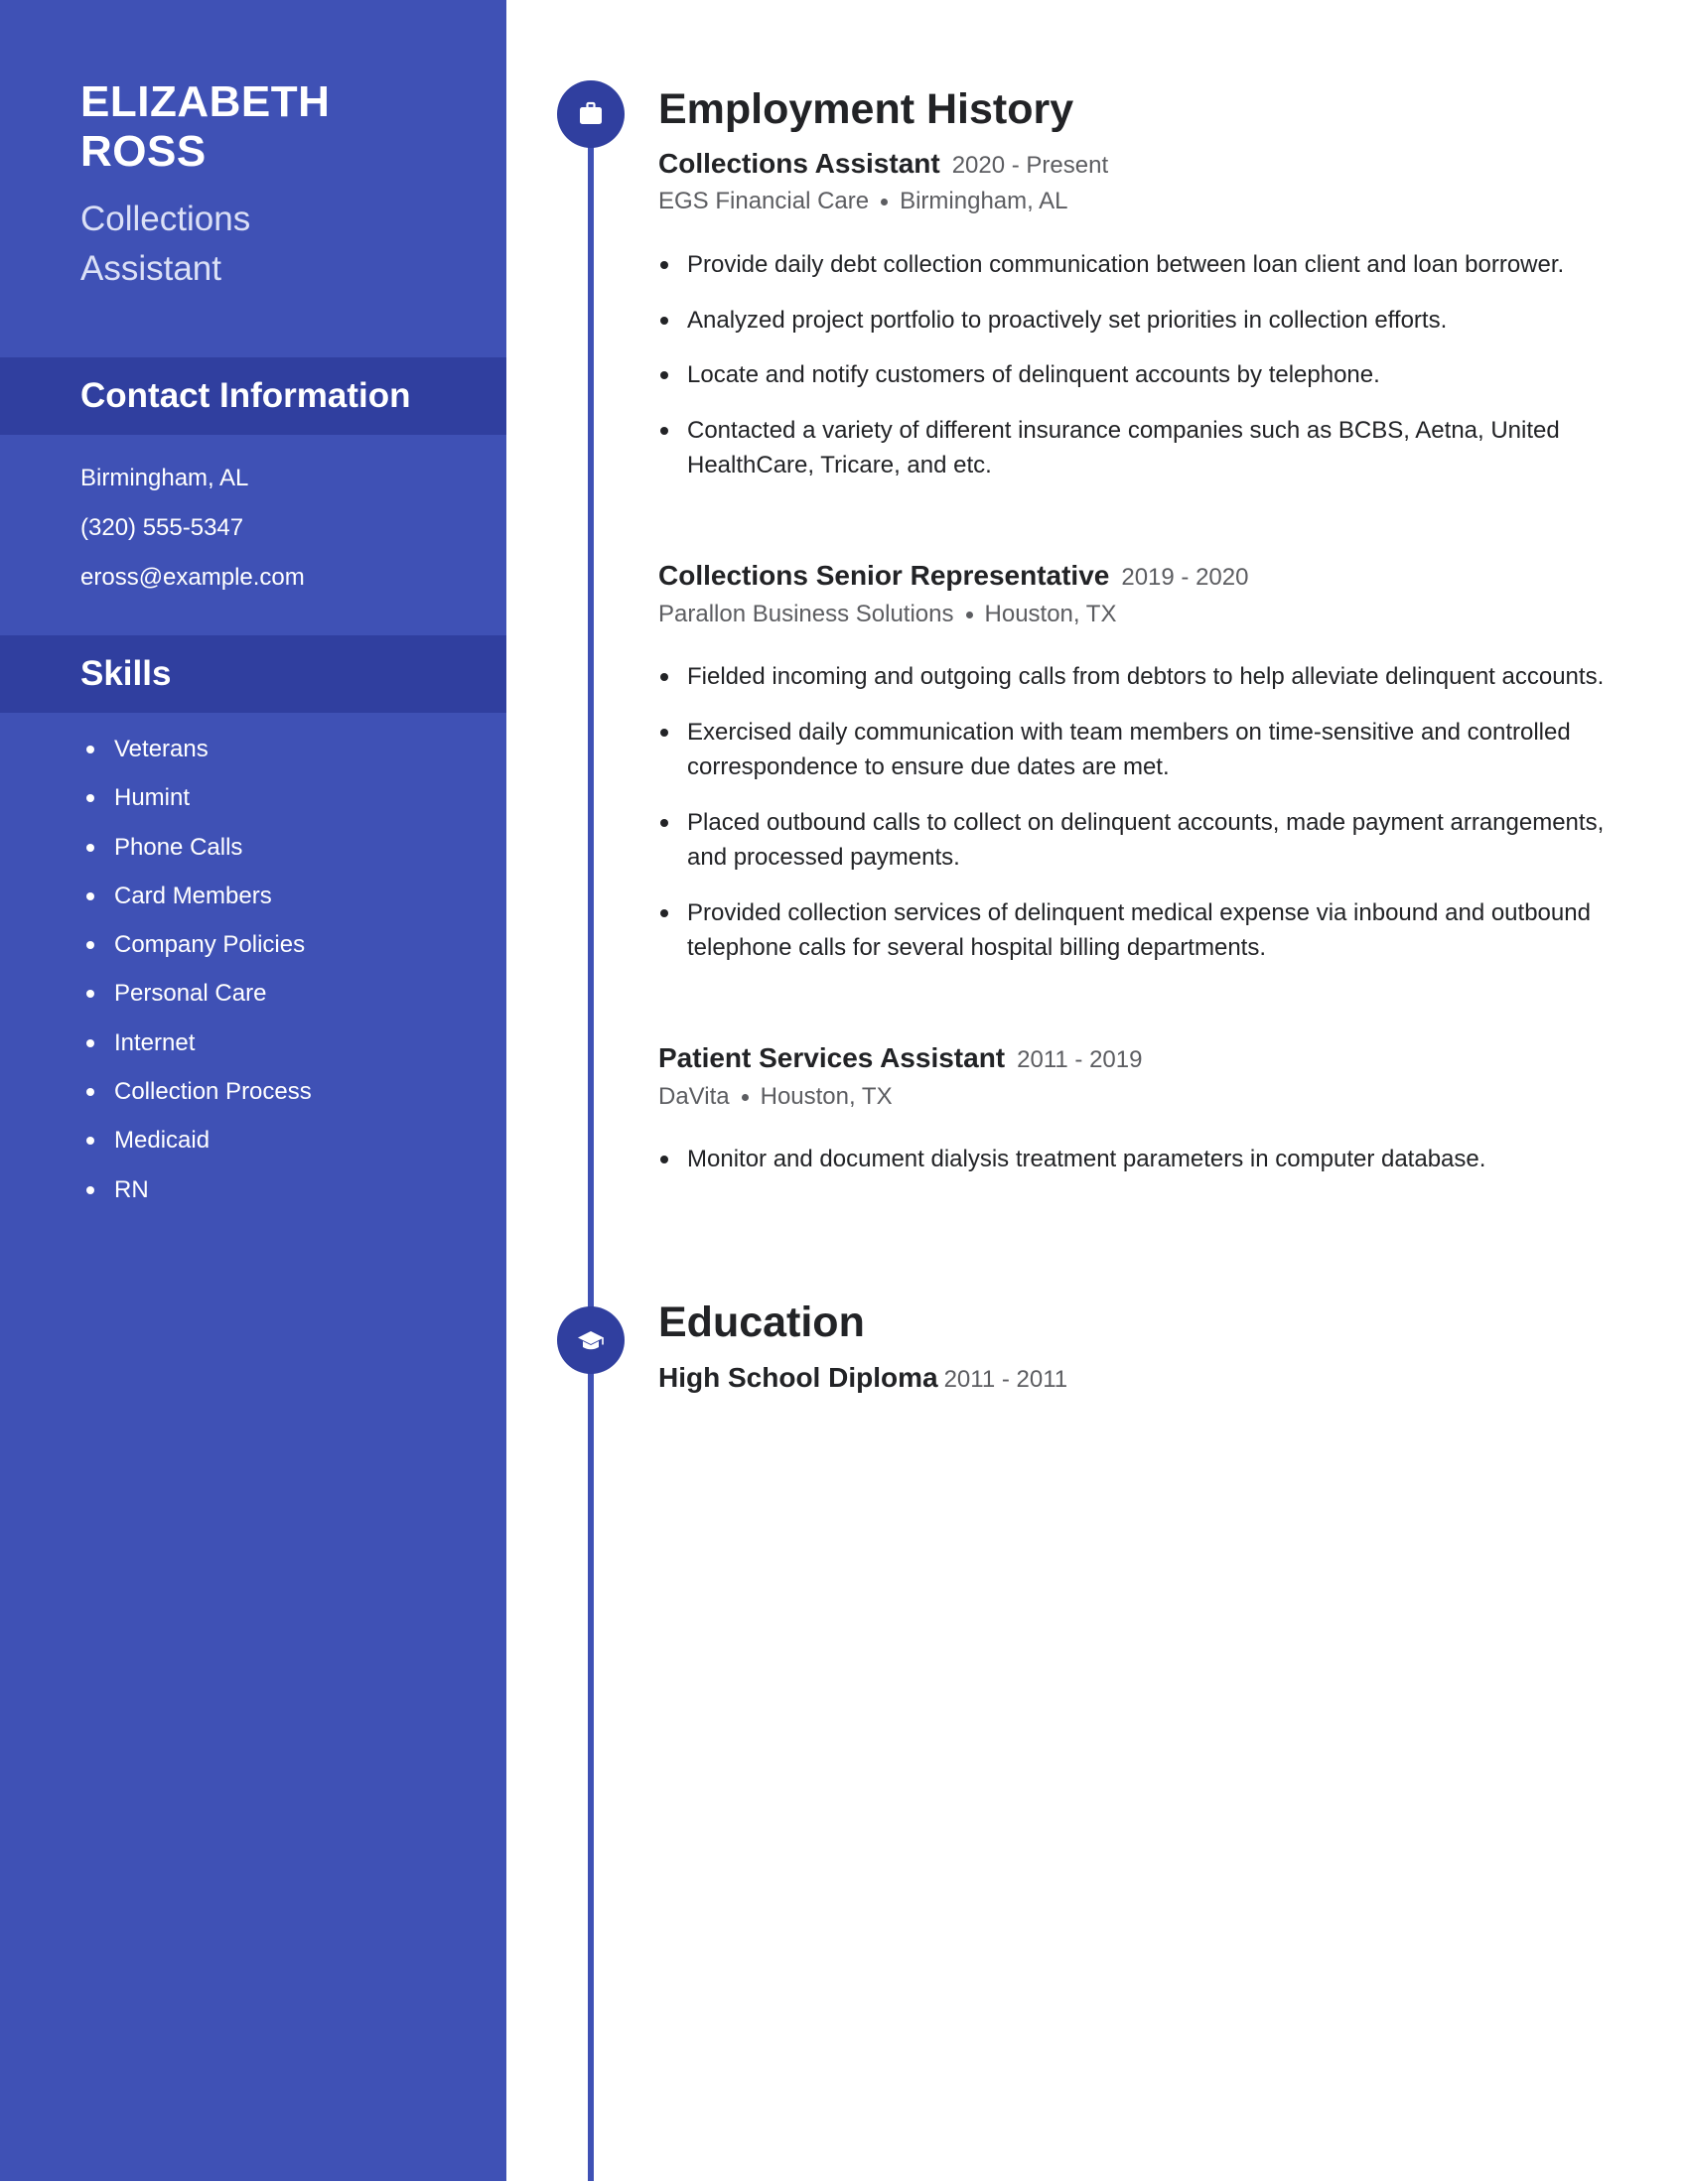  I want to click on skill-item: Medicaid, so click(196, 1140).